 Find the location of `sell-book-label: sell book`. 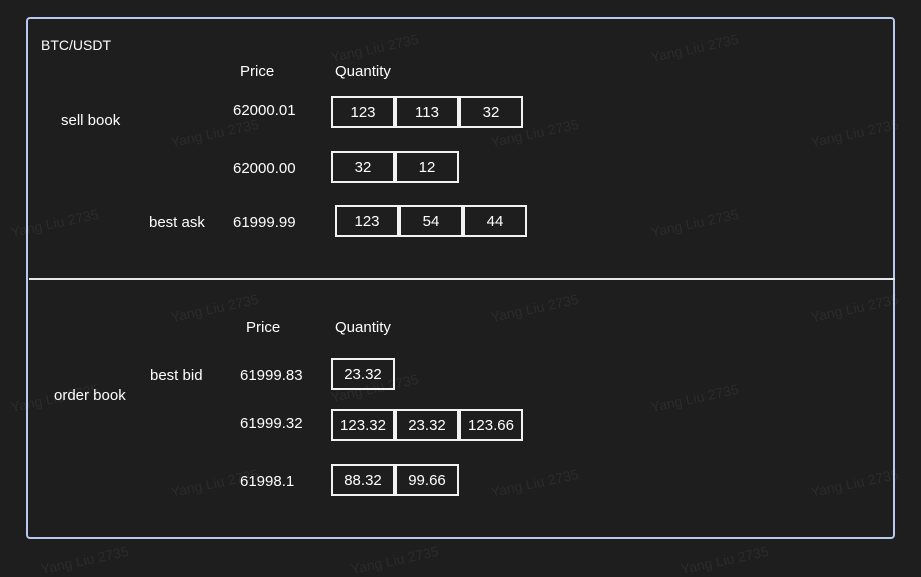

sell-book-label: sell book is located at coordinates (91, 120).